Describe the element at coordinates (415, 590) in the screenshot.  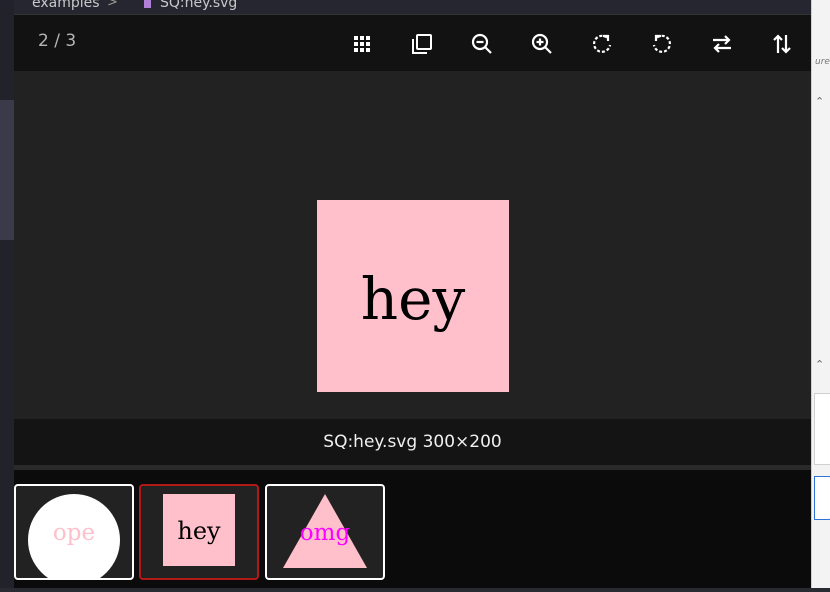
I see `window-bottom-edge` at that location.